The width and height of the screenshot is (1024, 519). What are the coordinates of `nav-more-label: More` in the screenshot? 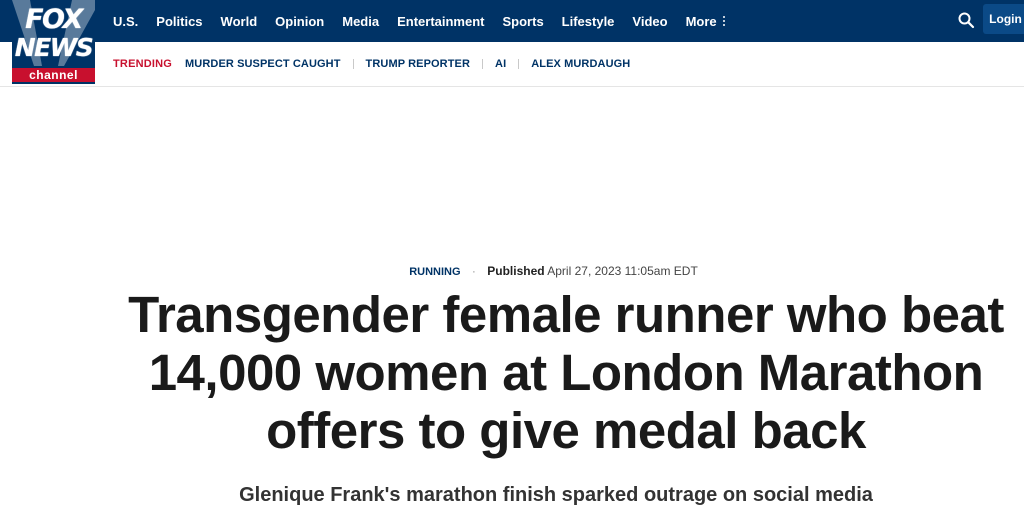 It's located at (701, 21).